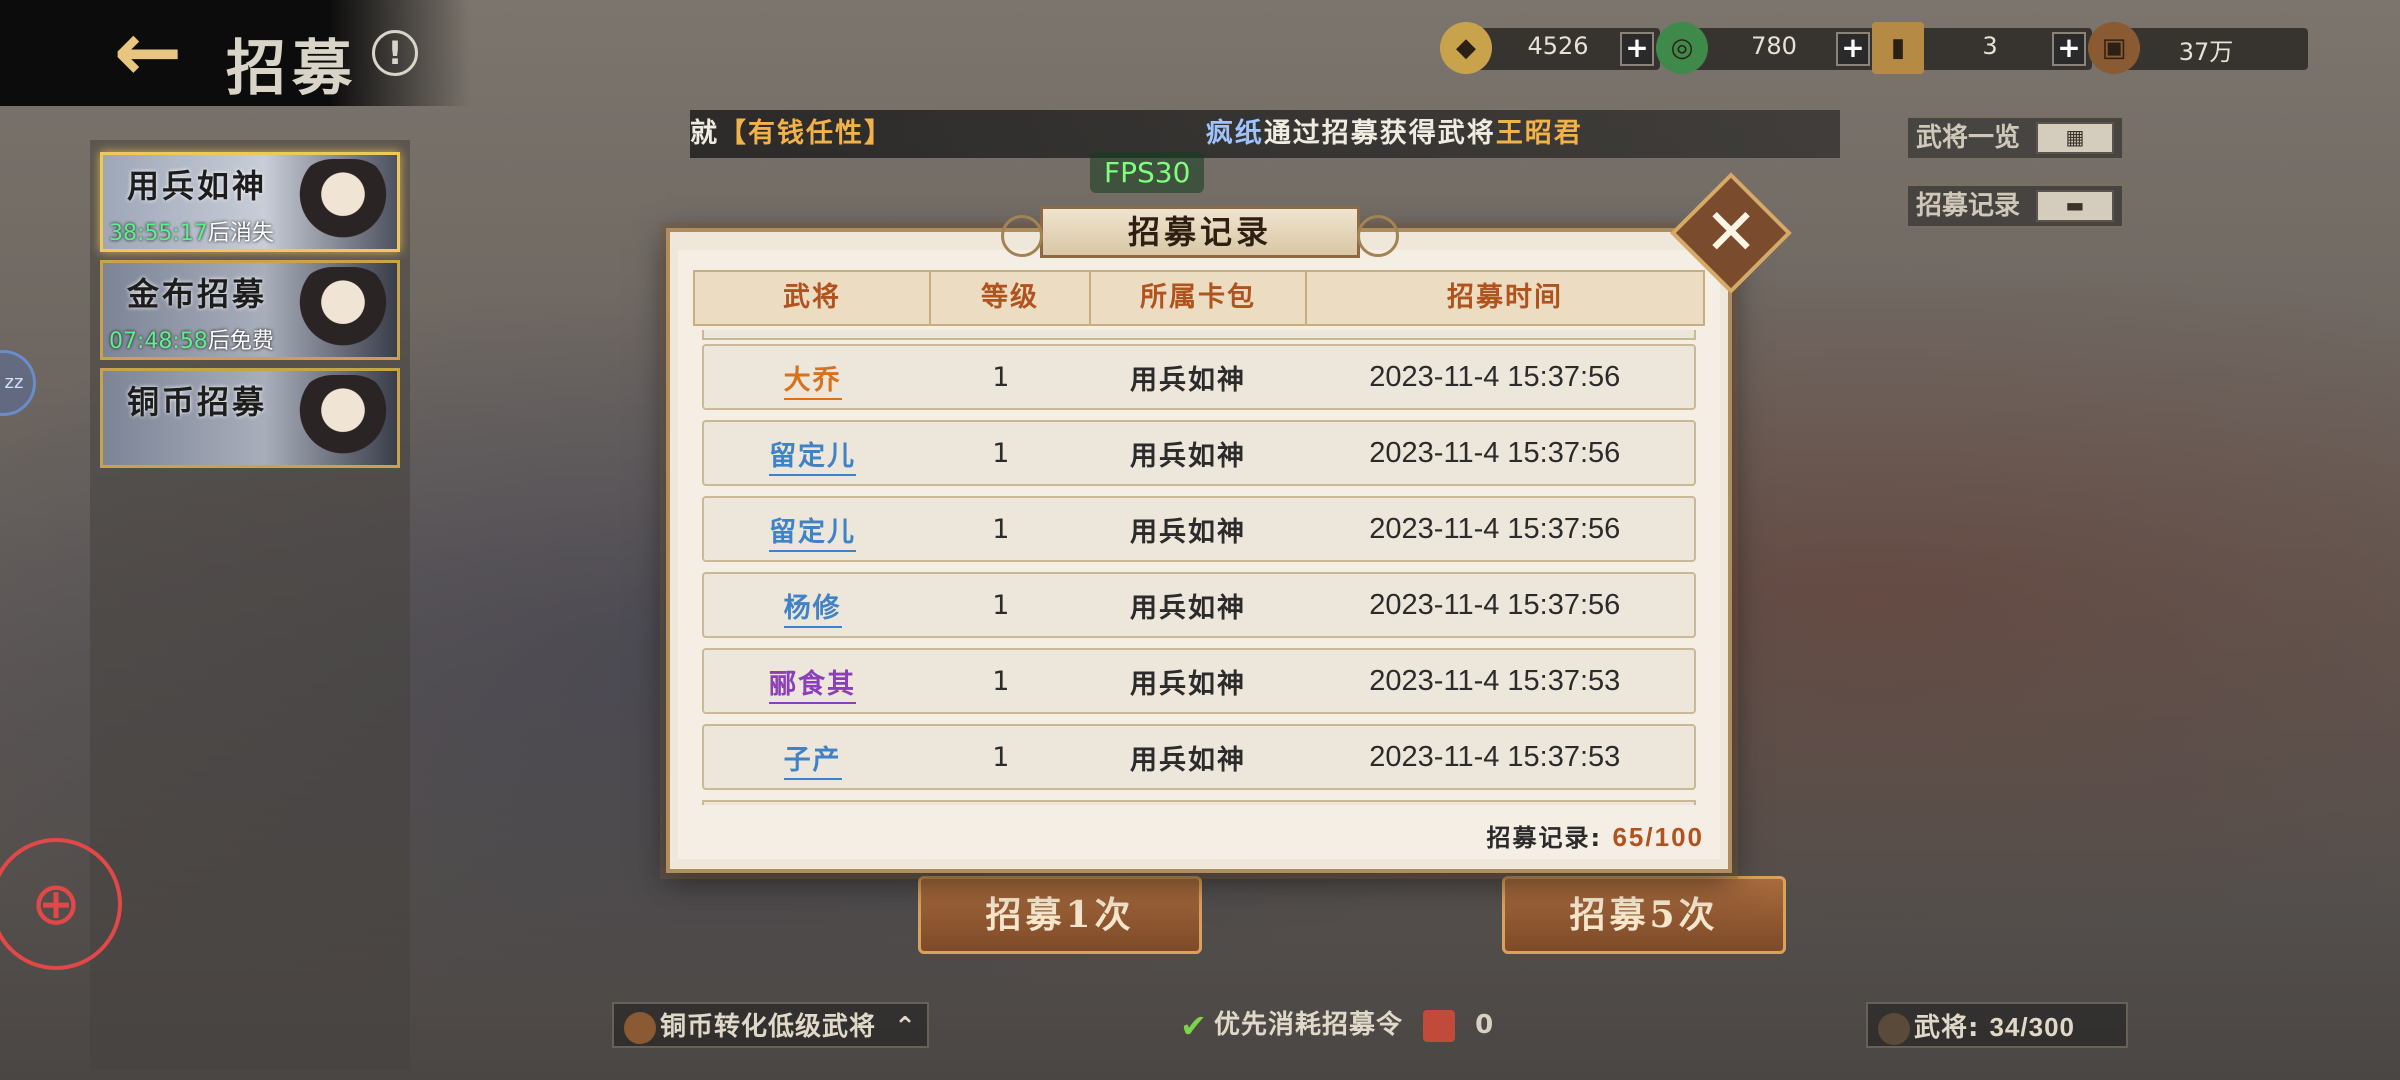 Image resolution: width=2400 pixels, height=1080 pixels. What do you see at coordinates (2015, 138) in the screenshot?
I see `generals-list-button: 武将一览 ▦` at bounding box center [2015, 138].